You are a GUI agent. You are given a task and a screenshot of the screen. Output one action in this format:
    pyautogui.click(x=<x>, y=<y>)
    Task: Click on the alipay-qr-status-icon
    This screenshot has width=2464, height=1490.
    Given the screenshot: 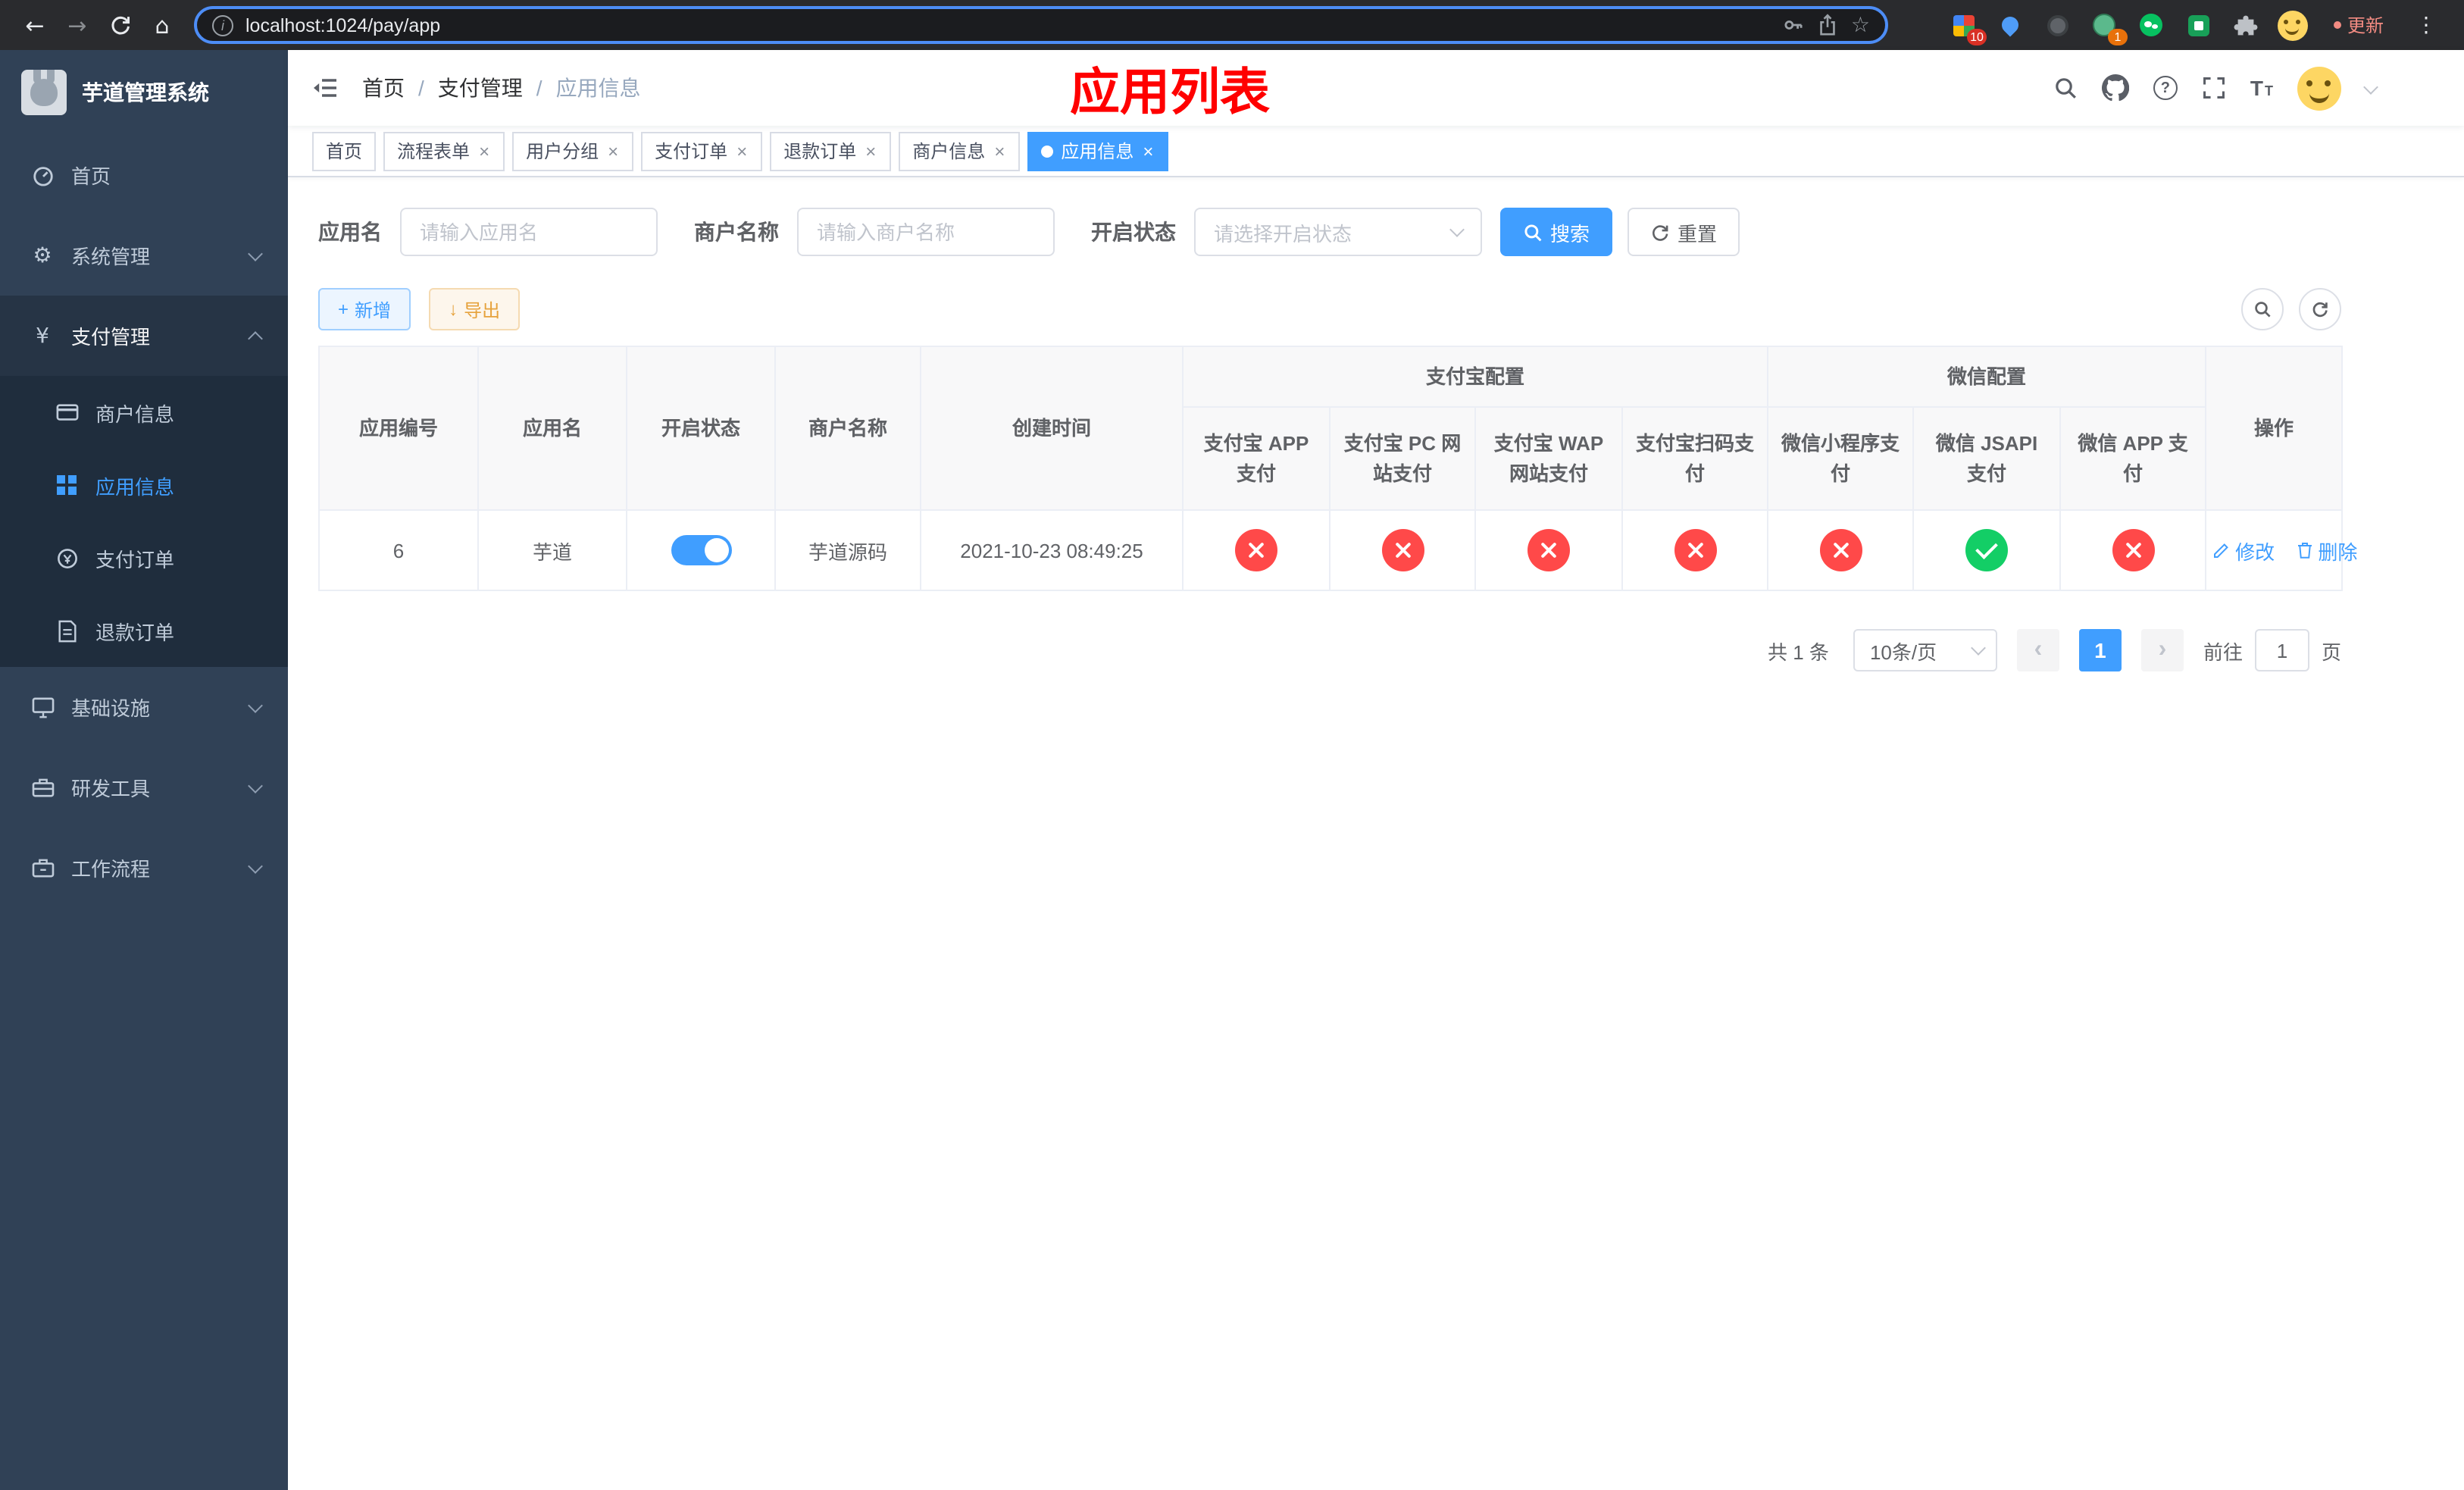 What is the action you would take?
    pyautogui.click(x=1695, y=550)
    